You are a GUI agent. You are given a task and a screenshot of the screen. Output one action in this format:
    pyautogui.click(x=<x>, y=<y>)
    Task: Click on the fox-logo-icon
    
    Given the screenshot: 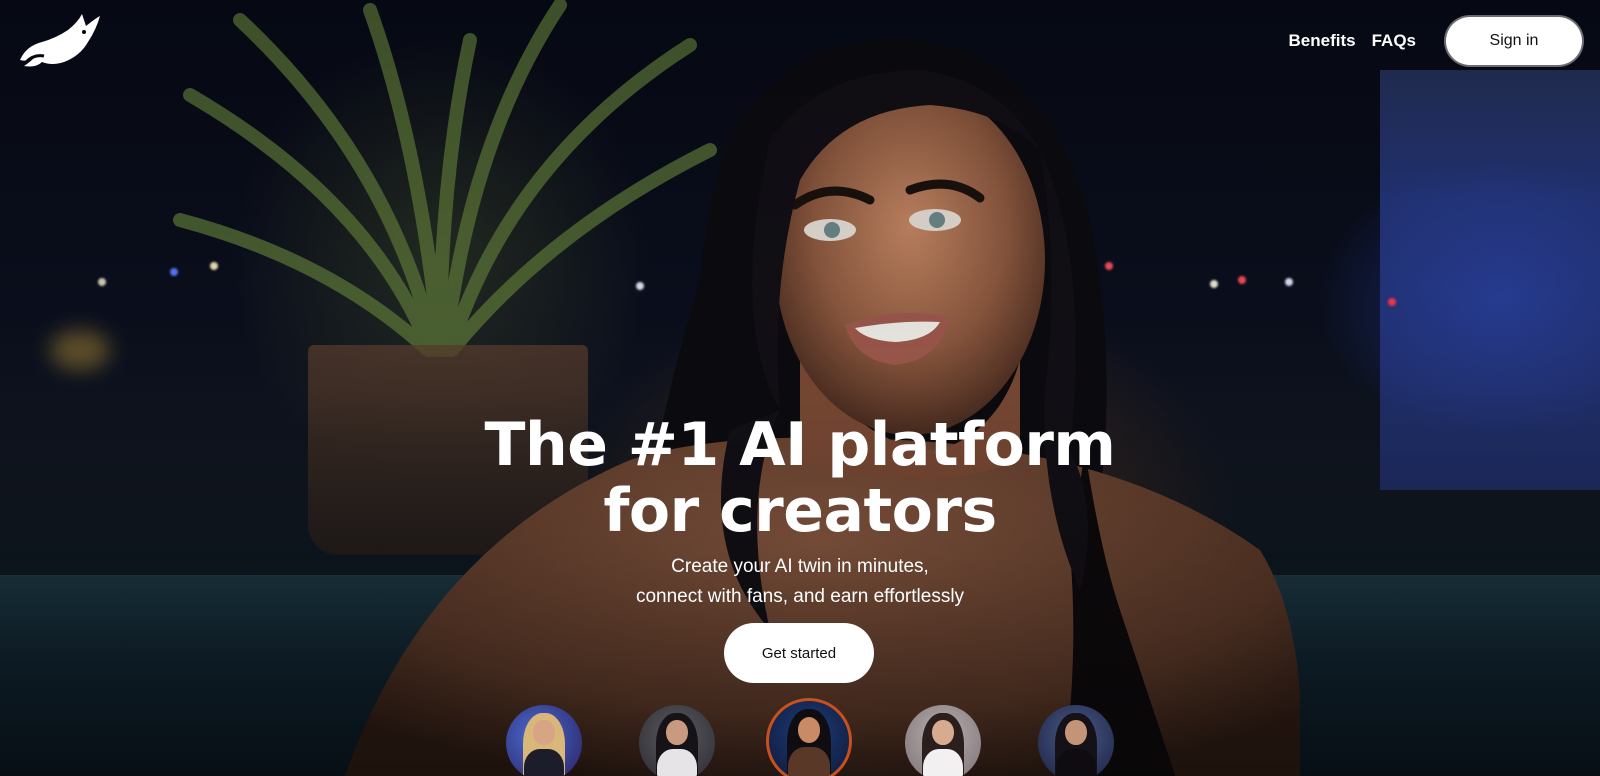 What is the action you would take?
    pyautogui.click(x=59, y=41)
    